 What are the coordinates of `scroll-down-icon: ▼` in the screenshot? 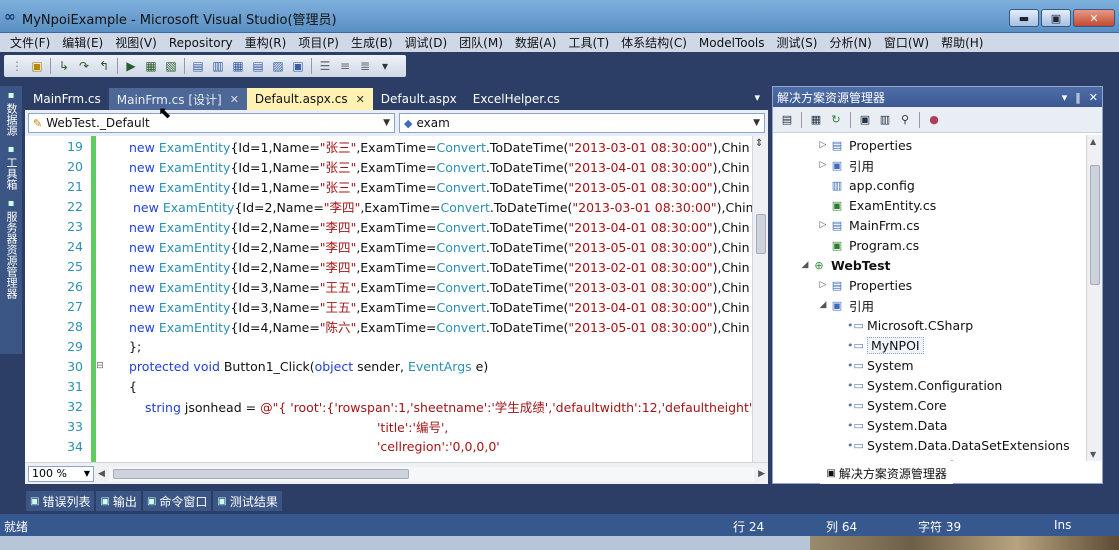 It's located at (1093, 454).